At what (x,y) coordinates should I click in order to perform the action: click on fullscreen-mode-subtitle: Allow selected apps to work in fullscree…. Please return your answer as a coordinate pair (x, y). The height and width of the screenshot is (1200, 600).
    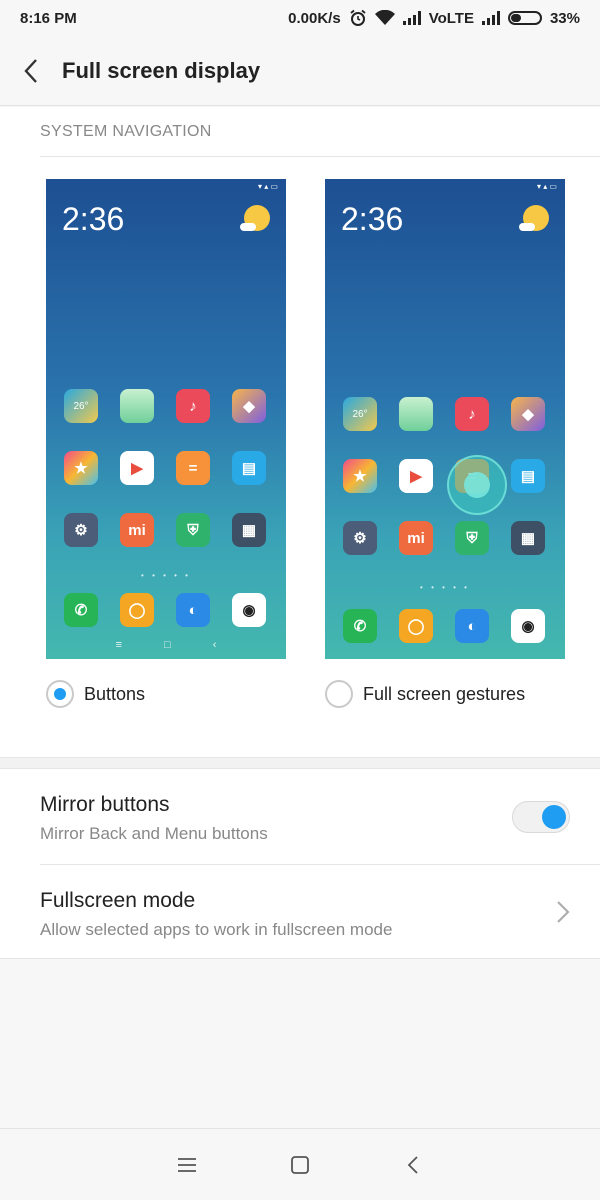
    Looking at the image, I should click on (216, 929).